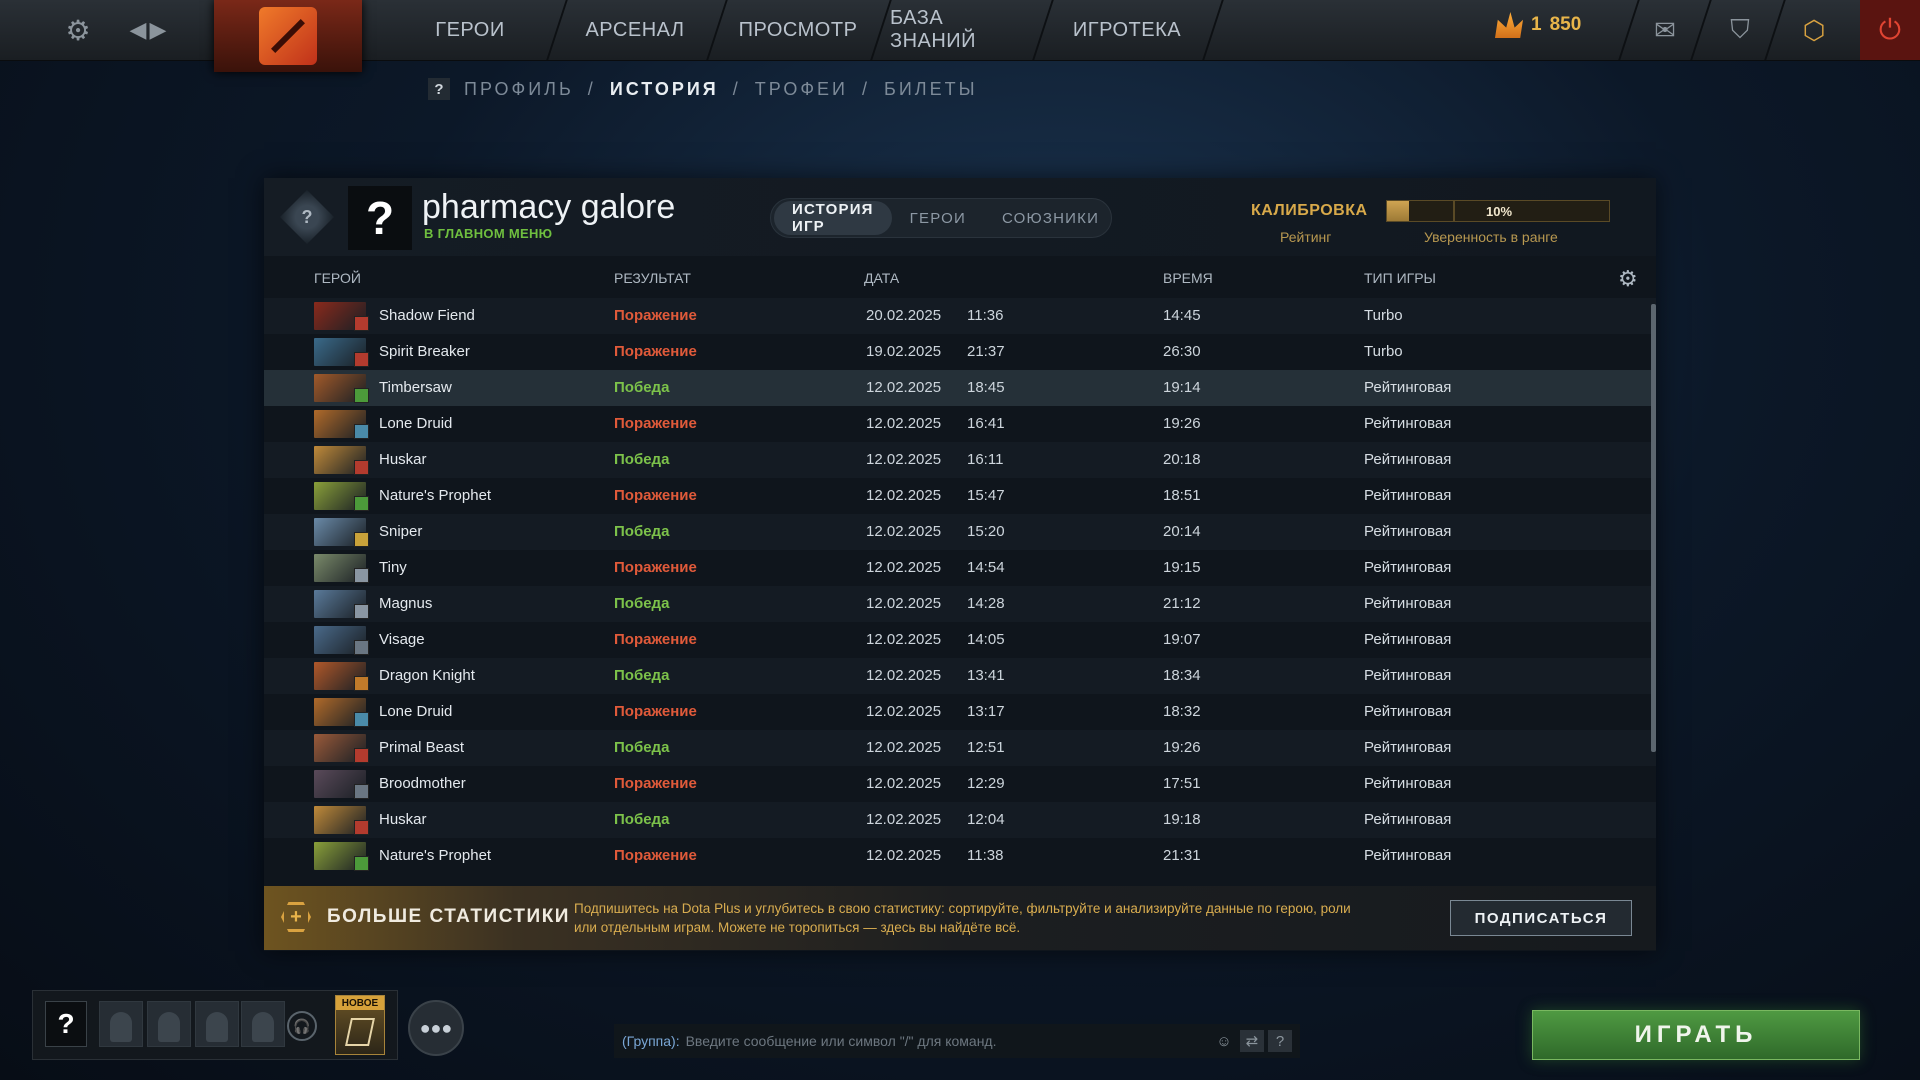  Describe the element at coordinates (986, 567) in the screenshot. I see `match-time: 14:54` at that location.